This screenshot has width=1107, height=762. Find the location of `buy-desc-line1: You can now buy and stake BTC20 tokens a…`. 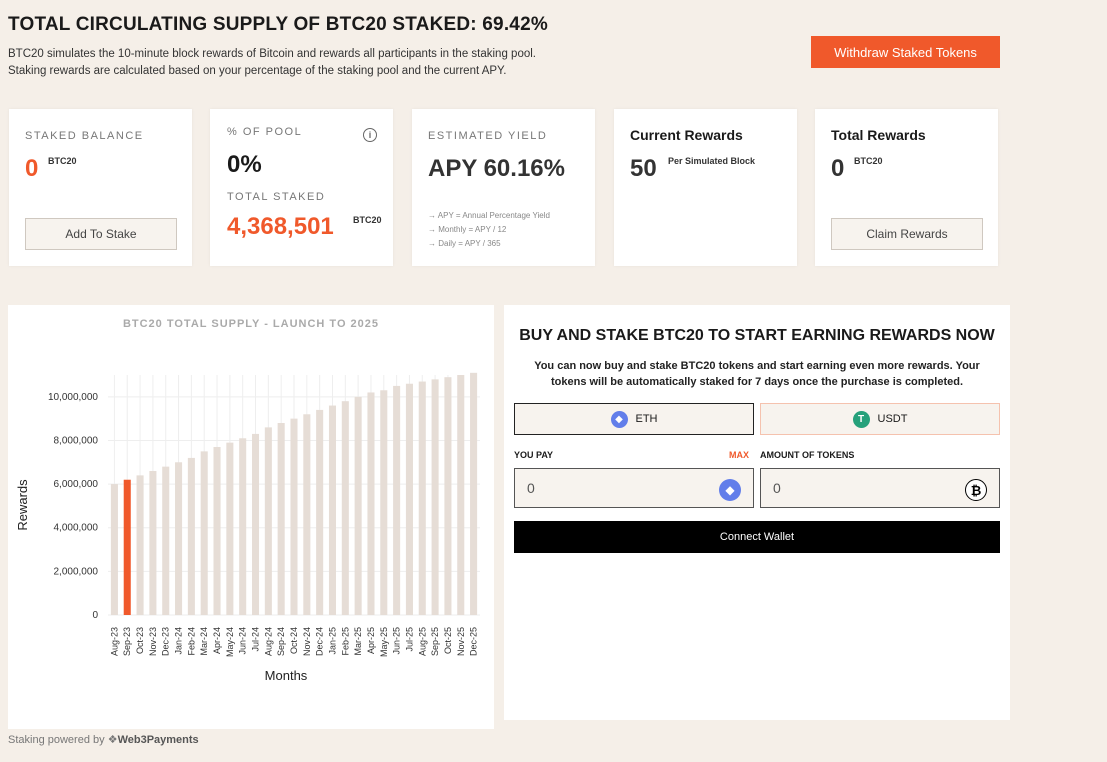

buy-desc-line1: You can now buy and stake BTC20 tokens a… is located at coordinates (757, 366).